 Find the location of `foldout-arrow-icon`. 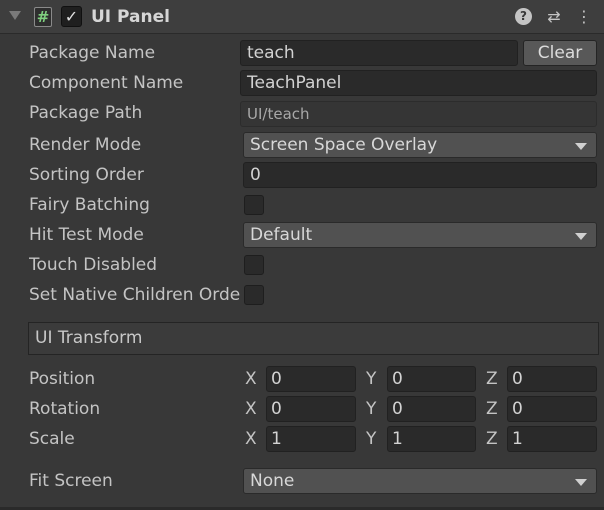

foldout-arrow-icon is located at coordinates (15, 15).